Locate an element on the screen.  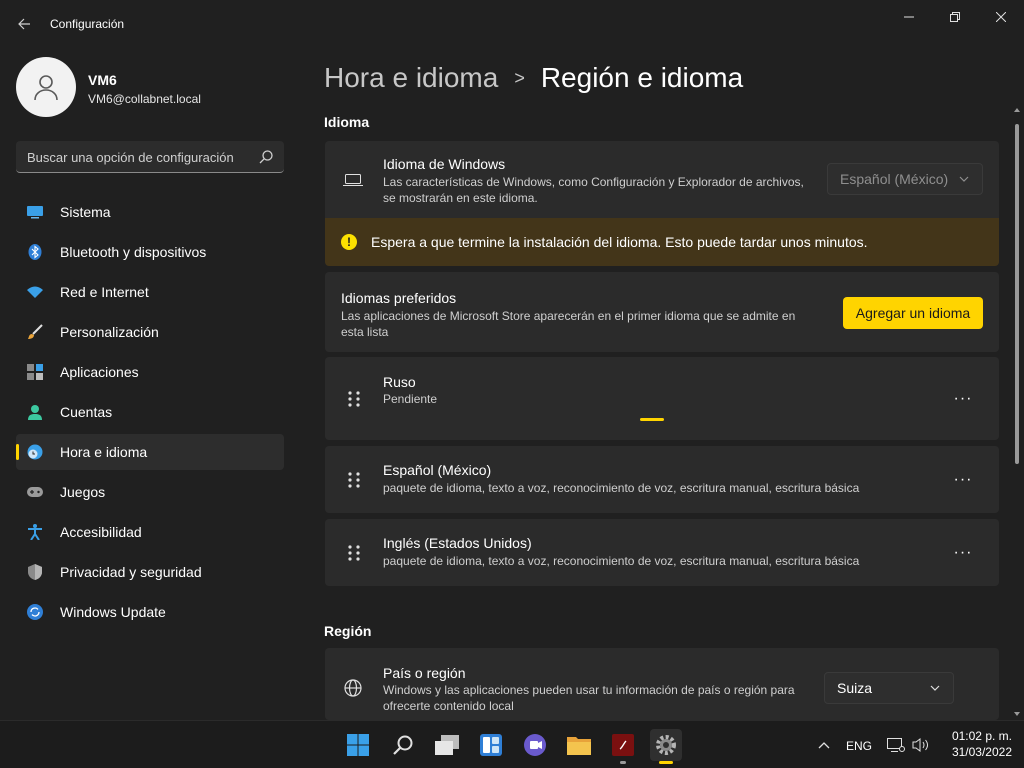
globe-icon is located at coordinates (353, 688).